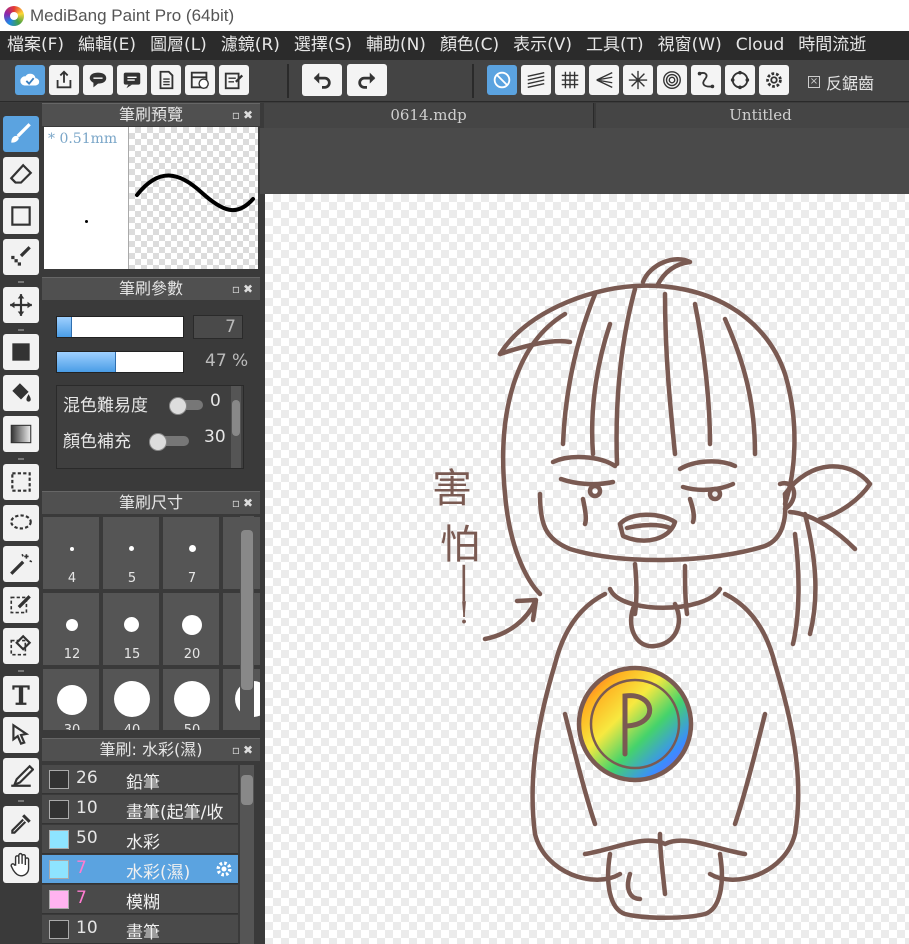  I want to click on divide-tool, so click(21, 776).